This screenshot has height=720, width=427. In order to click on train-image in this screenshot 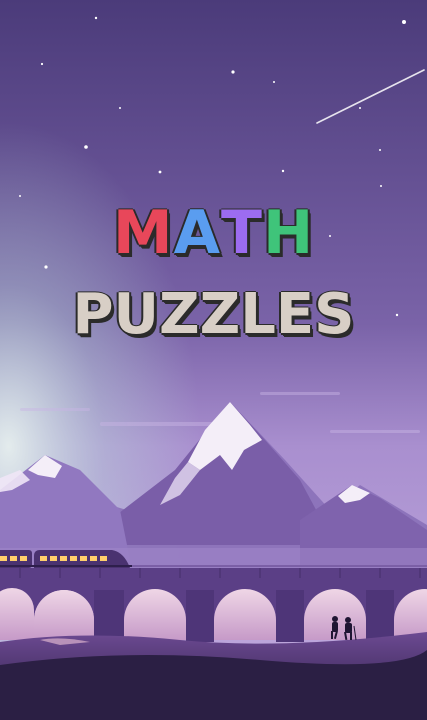, I will do `click(66, 559)`.